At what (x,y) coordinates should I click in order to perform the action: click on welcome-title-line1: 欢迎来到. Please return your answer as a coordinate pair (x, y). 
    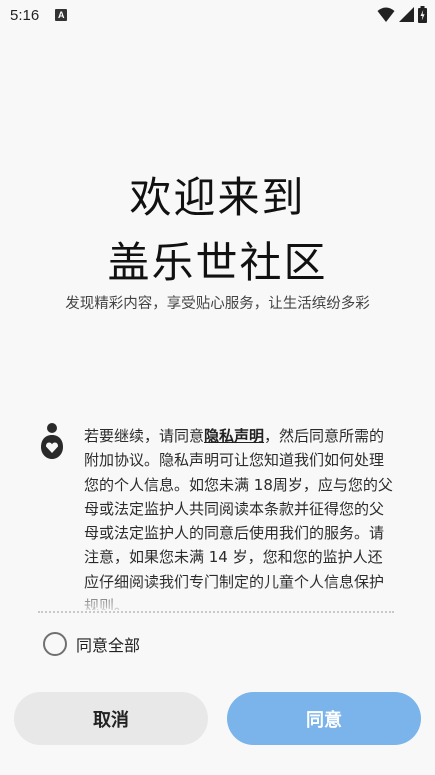
    Looking at the image, I should click on (217, 197).